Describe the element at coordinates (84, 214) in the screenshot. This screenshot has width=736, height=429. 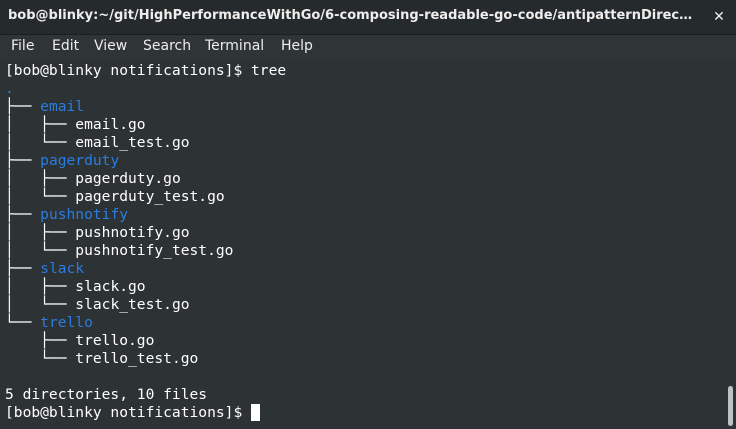
I see `tree-dir-name: pushnotify` at that location.